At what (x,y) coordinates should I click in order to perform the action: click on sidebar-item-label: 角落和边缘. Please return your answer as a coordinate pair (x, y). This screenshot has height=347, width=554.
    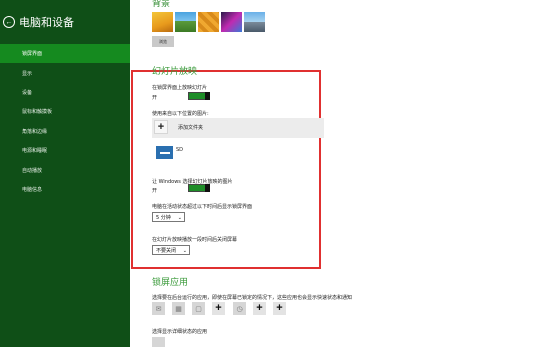
    Looking at the image, I should click on (35, 131).